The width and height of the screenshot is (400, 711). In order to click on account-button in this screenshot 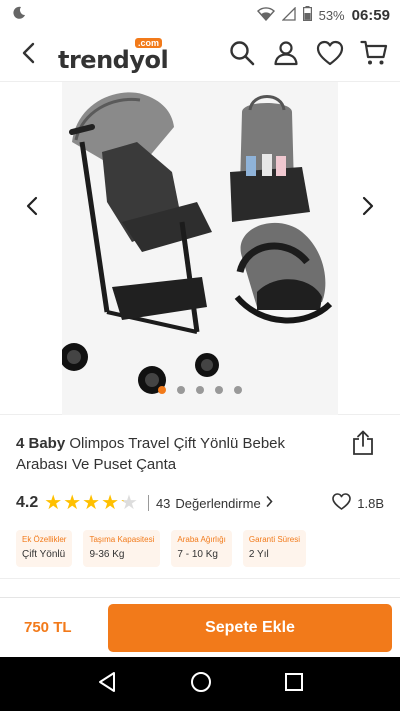, I will do `click(286, 55)`.